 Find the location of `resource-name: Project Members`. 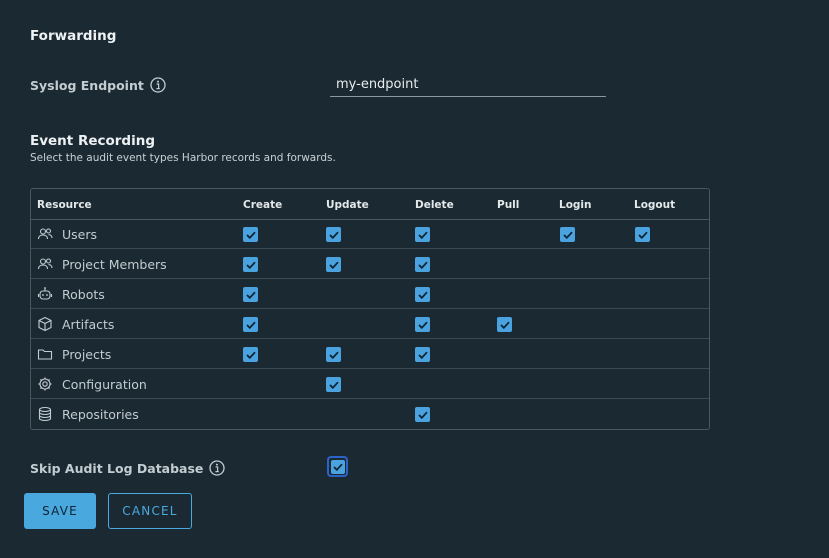

resource-name: Project Members is located at coordinates (114, 264).